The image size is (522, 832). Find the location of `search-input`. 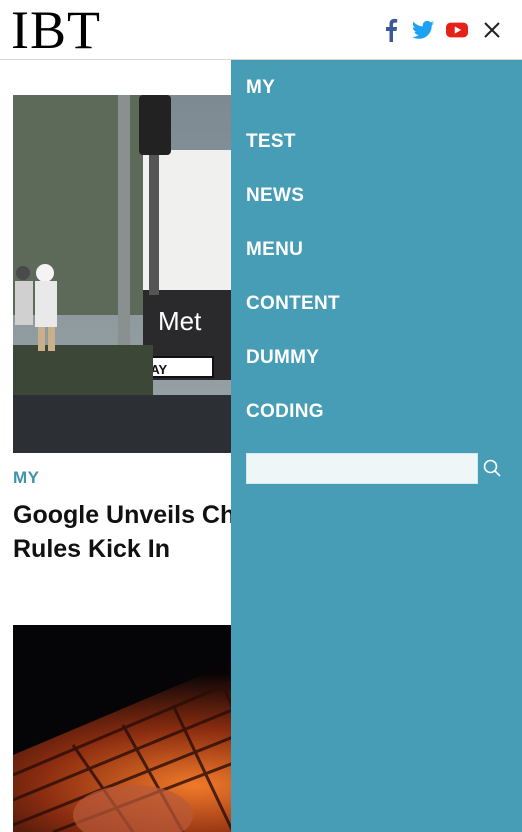

search-input is located at coordinates (362, 468).